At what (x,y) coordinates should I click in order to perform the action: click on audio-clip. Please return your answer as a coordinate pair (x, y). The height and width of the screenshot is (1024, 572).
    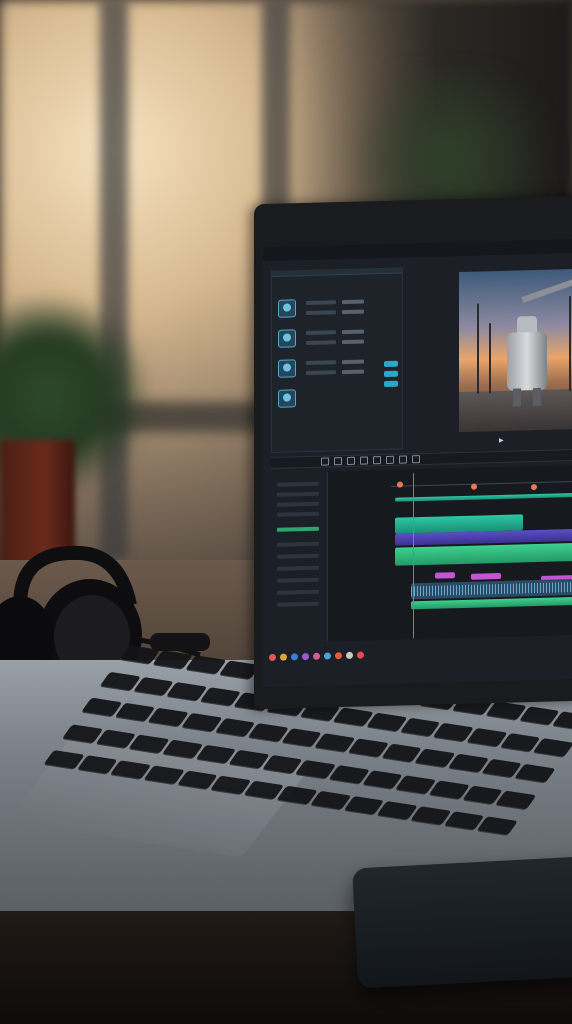
    Looking at the image, I should click on (491, 589).